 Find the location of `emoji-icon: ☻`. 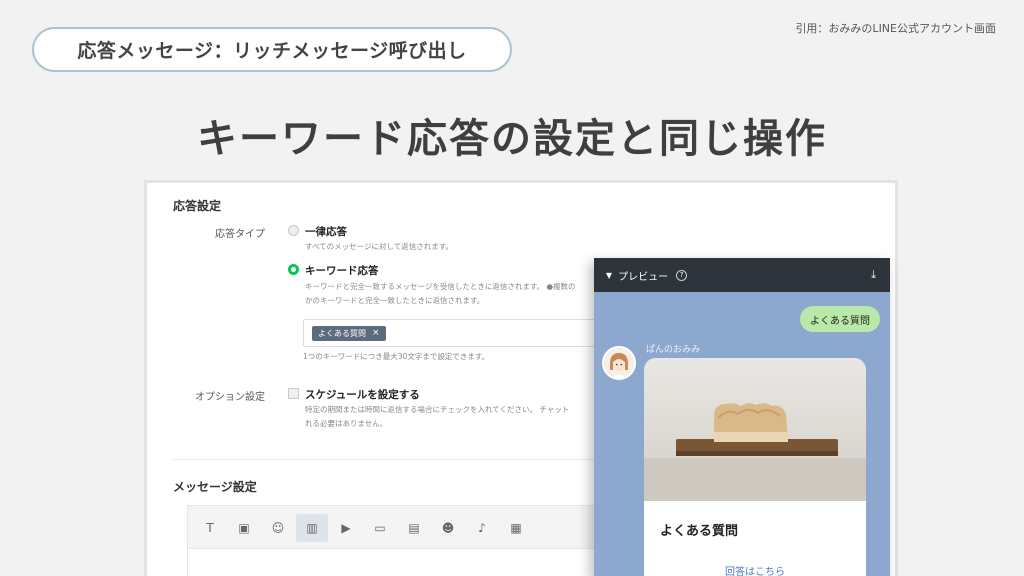

emoji-icon: ☻ is located at coordinates (448, 528).